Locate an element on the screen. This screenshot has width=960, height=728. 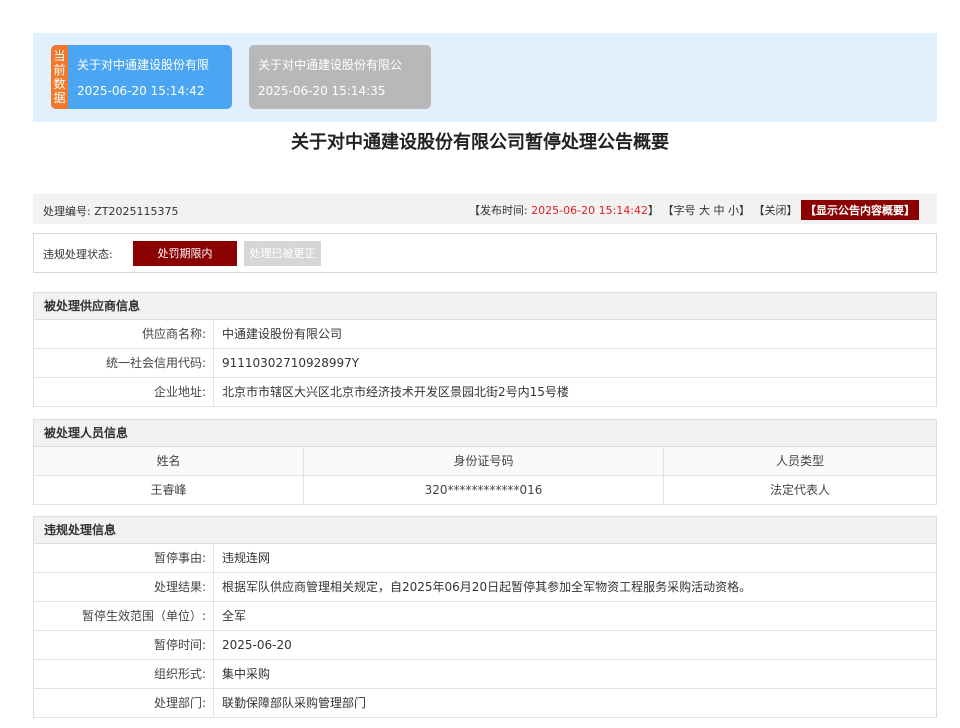
status-inactive-badge: 处理已被更正 is located at coordinates (282, 253).